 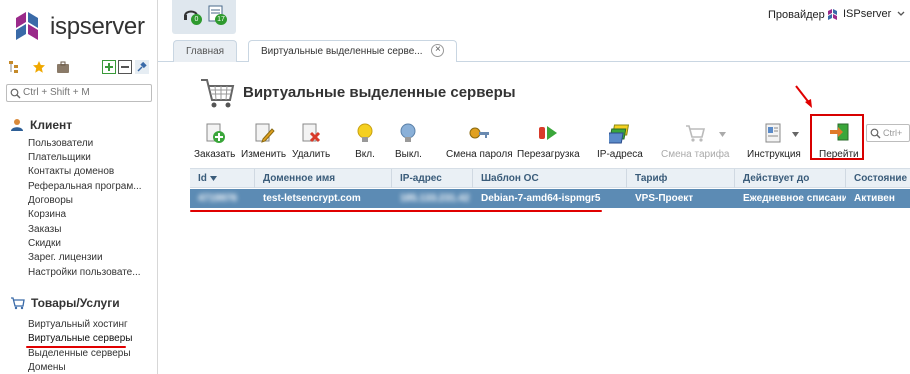 What do you see at coordinates (44, 243) in the screenshot?
I see `sidebar-item-discounts: Скидки` at bounding box center [44, 243].